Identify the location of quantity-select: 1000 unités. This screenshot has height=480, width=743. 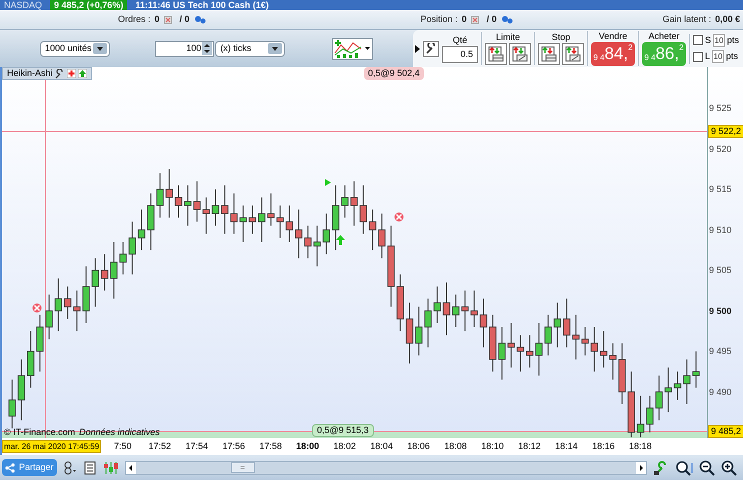
(75, 48).